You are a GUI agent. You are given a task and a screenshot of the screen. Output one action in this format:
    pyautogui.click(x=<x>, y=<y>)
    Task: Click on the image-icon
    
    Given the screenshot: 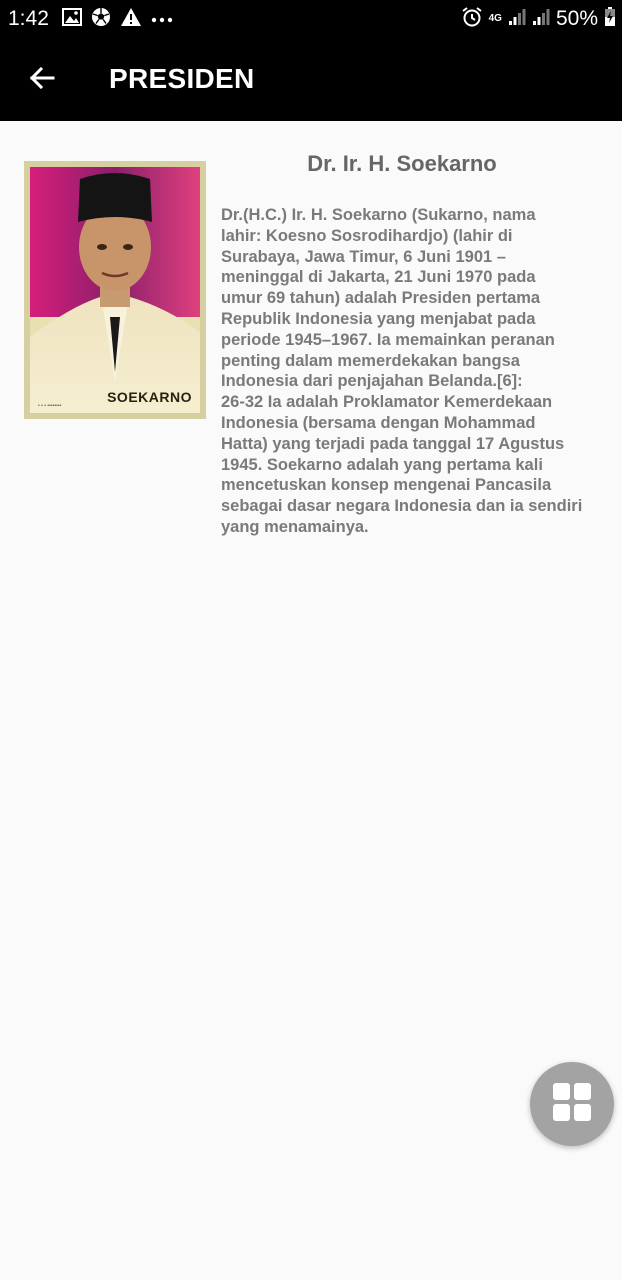 What is the action you would take?
    pyautogui.click(x=72, y=19)
    